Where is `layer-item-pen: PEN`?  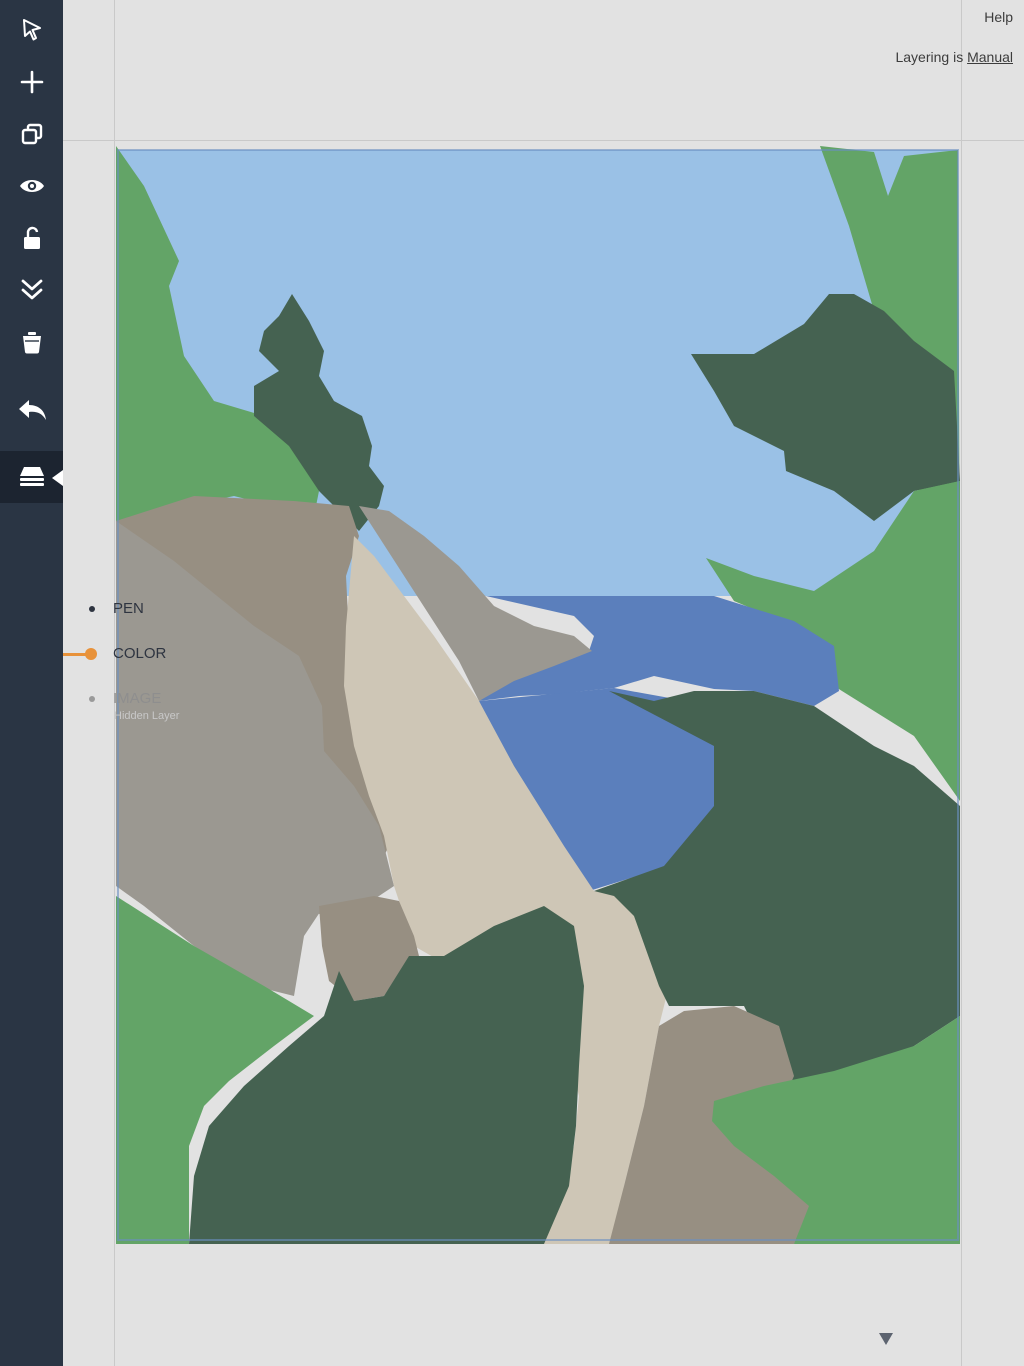
layer-item-pen: PEN is located at coordinates (123, 609).